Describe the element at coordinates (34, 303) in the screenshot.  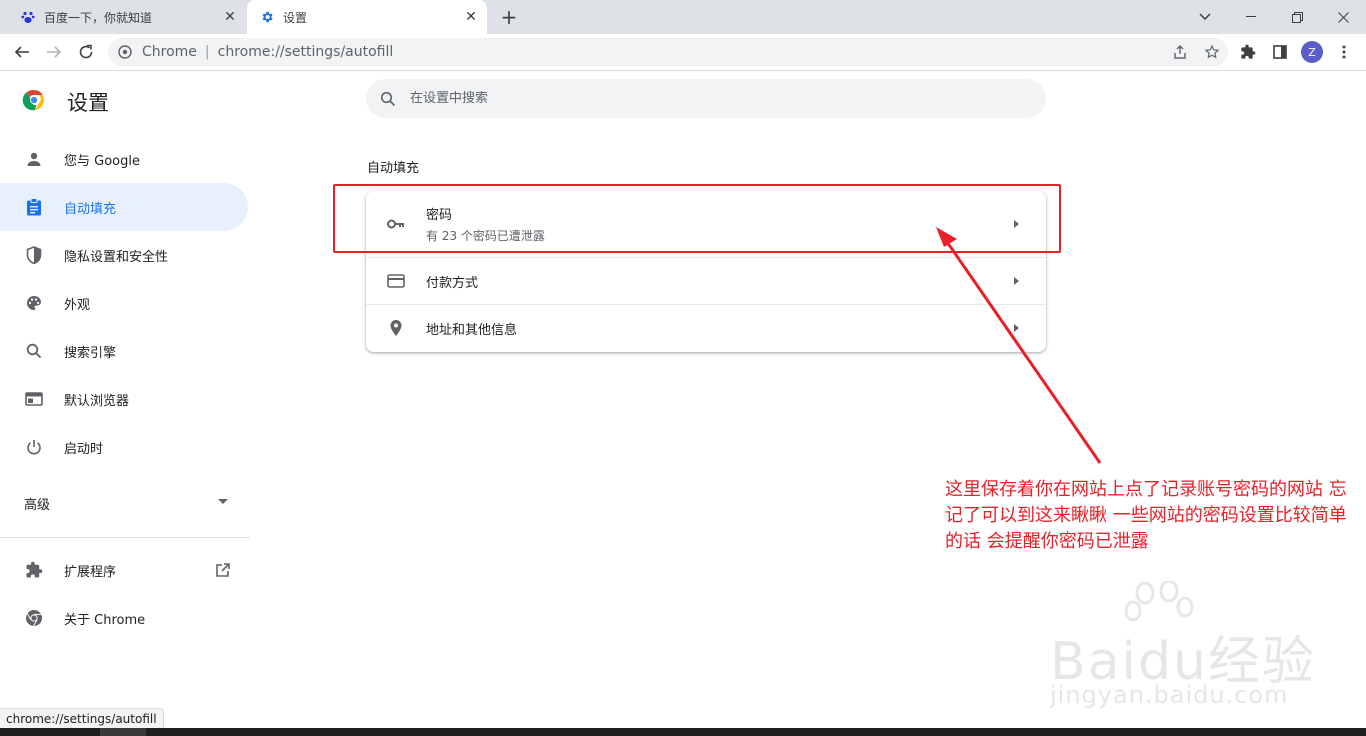
I see `palette-icon` at that location.